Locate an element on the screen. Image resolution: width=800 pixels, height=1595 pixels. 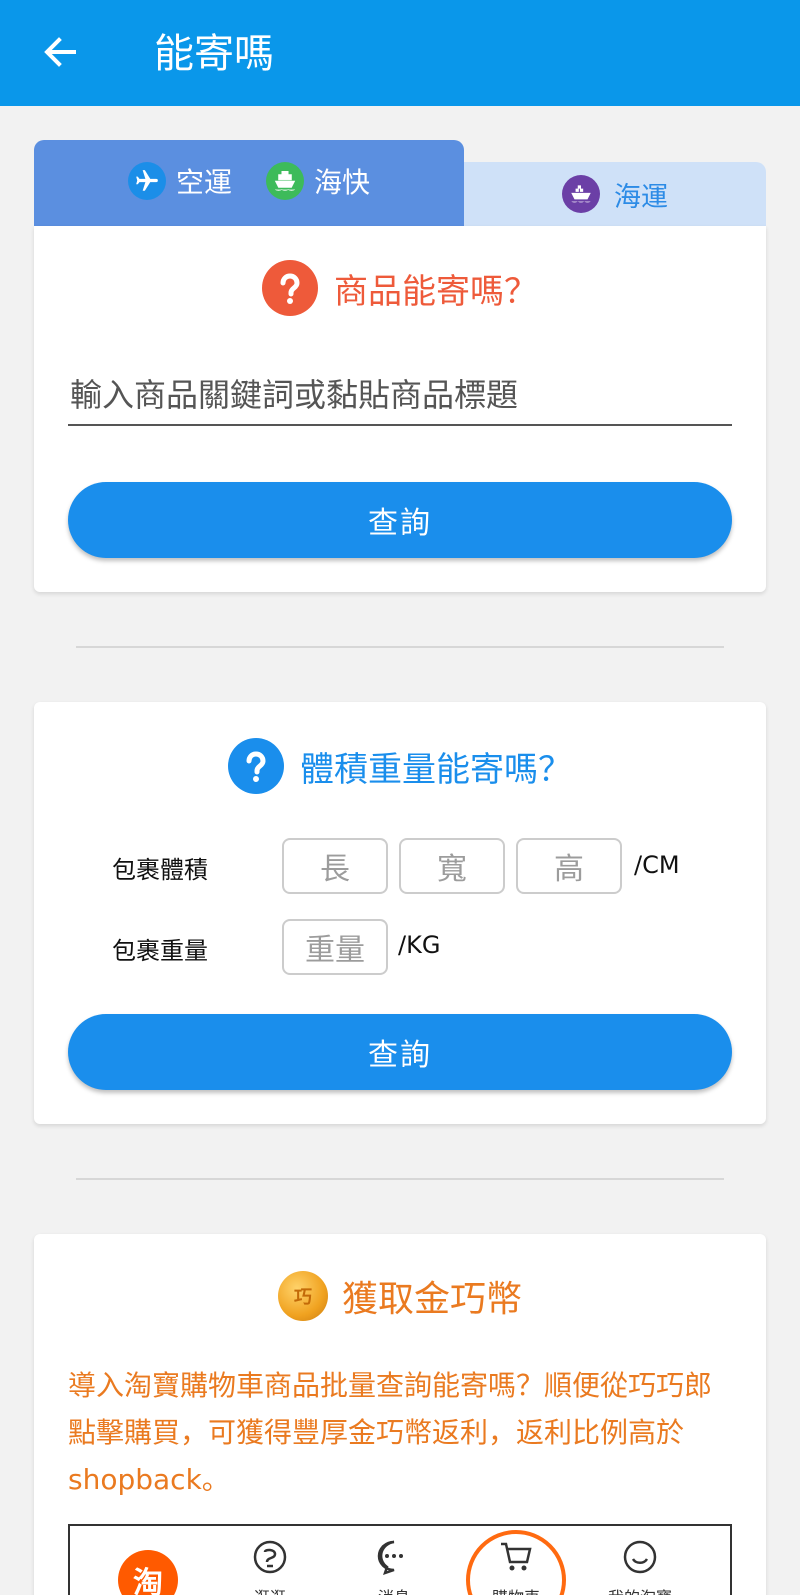
volume-unit: /CM is located at coordinates (657, 865).